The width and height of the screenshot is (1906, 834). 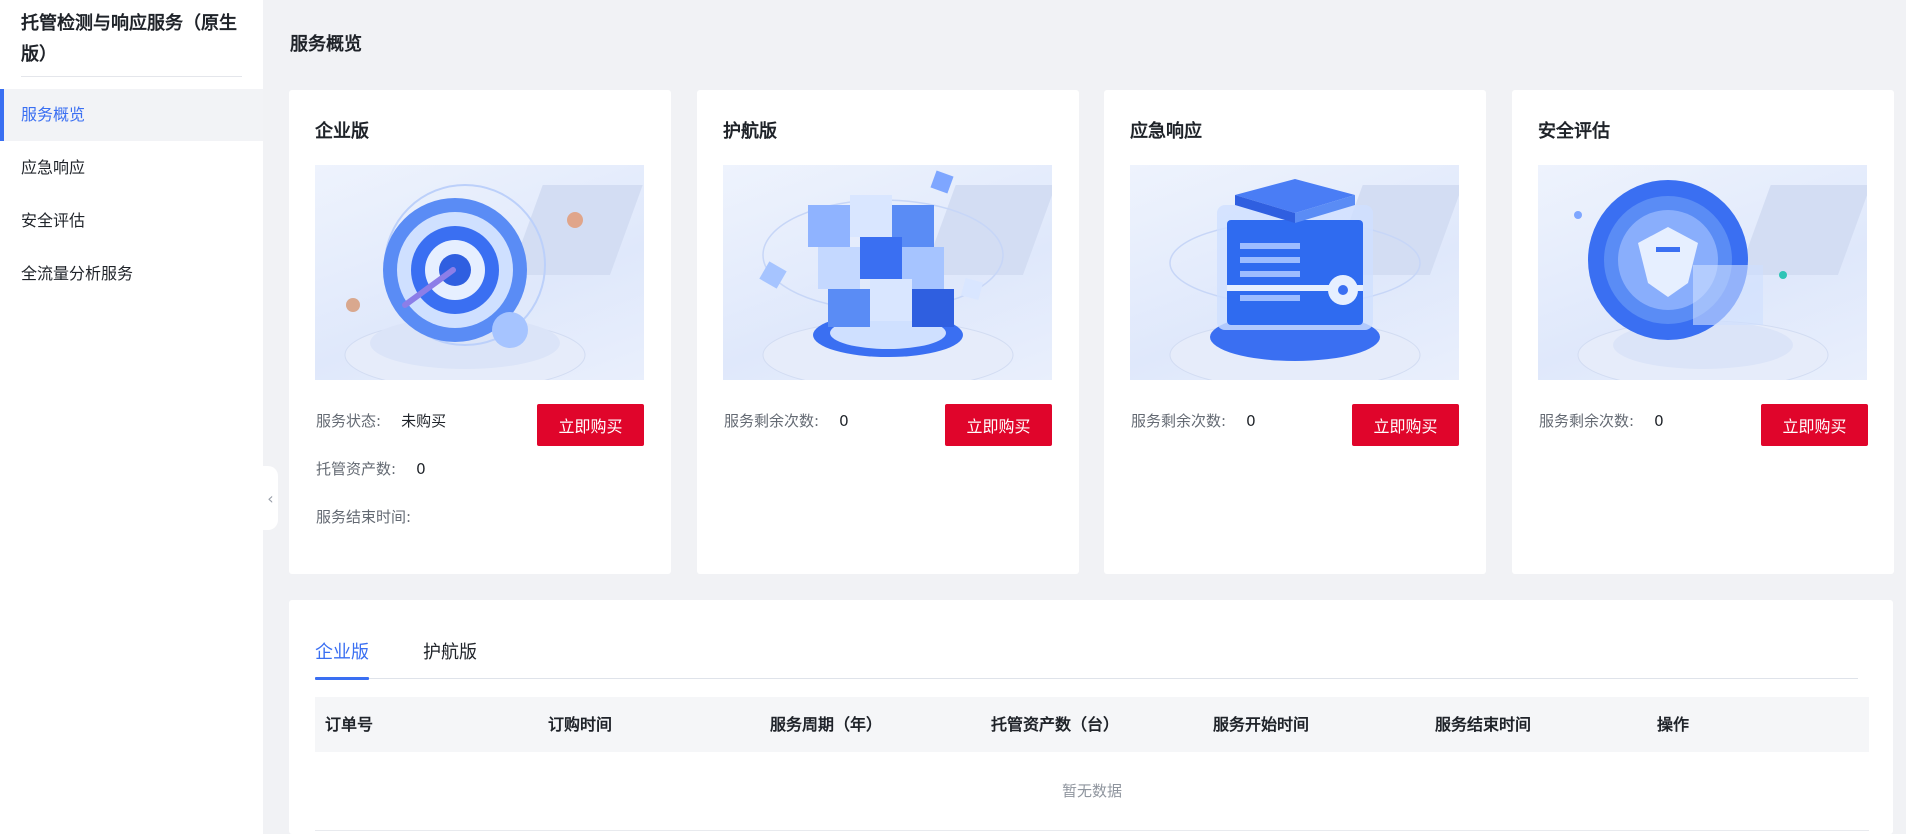 What do you see at coordinates (131, 417) in the screenshot?
I see `sidebar: 托管检测与响应服务（原生版） 服务概览 应急响应 安全评估 全流量分析服务` at bounding box center [131, 417].